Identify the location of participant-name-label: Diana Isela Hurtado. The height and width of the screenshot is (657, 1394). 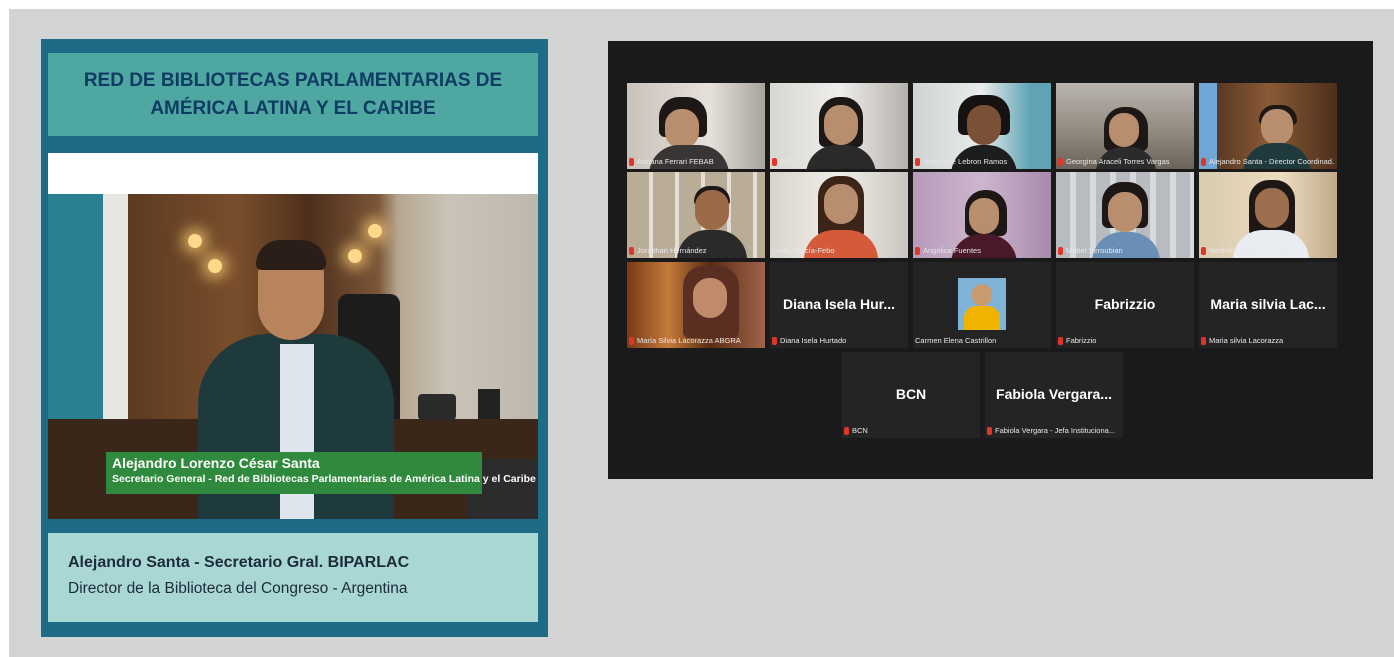
(839, 341).